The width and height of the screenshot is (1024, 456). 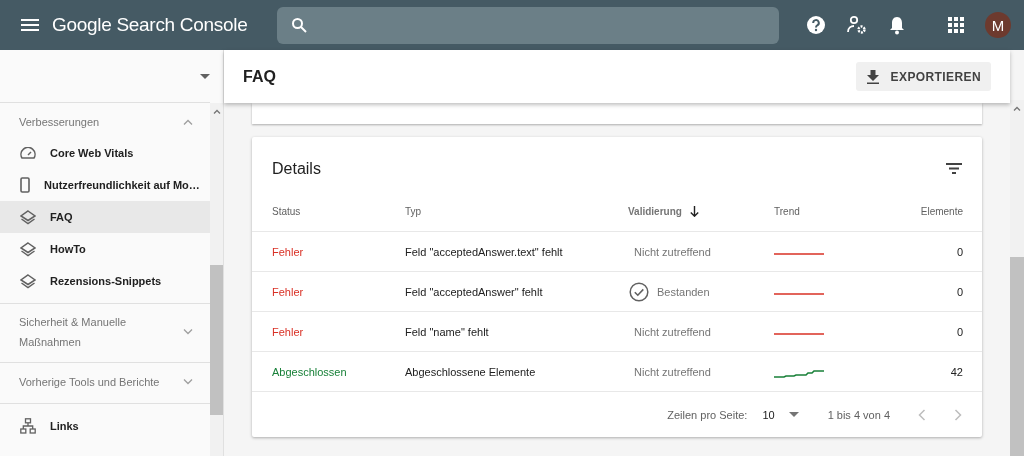 What do you see at coordinates (105, 426) in the screenshot?
I see `sidebar-item: Links` at bounding box center [105, 426].